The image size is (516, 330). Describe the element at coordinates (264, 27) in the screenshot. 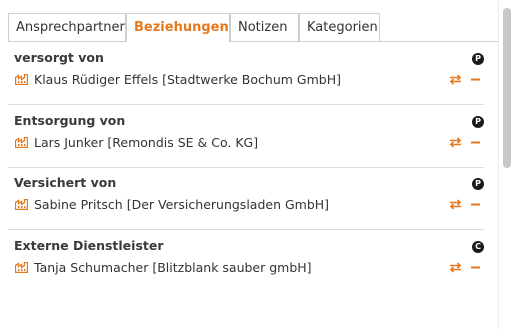

I see `tab-notizen: Notizen` at that location.